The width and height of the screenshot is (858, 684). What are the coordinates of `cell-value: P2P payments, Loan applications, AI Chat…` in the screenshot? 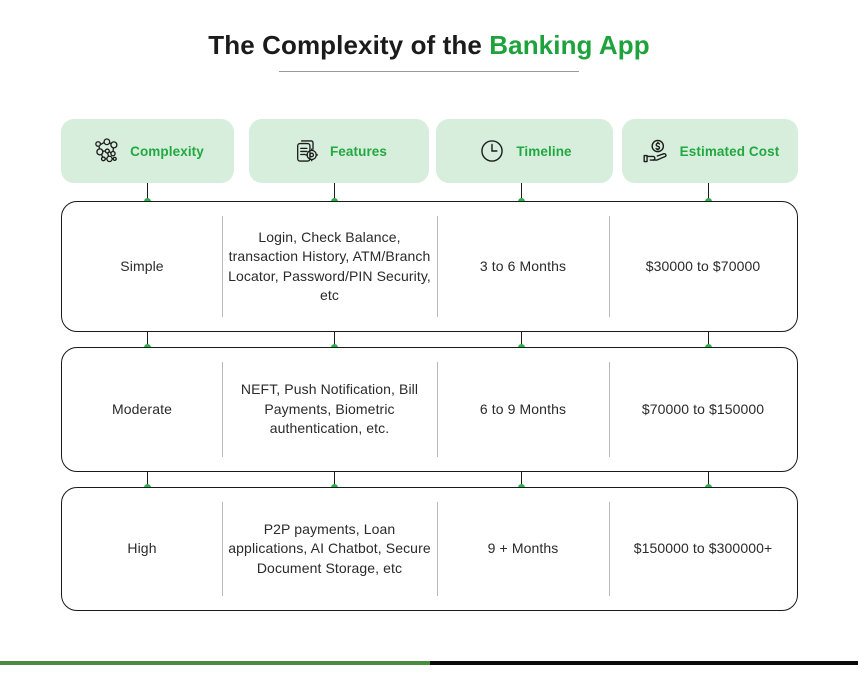 It's located at (329, 548).